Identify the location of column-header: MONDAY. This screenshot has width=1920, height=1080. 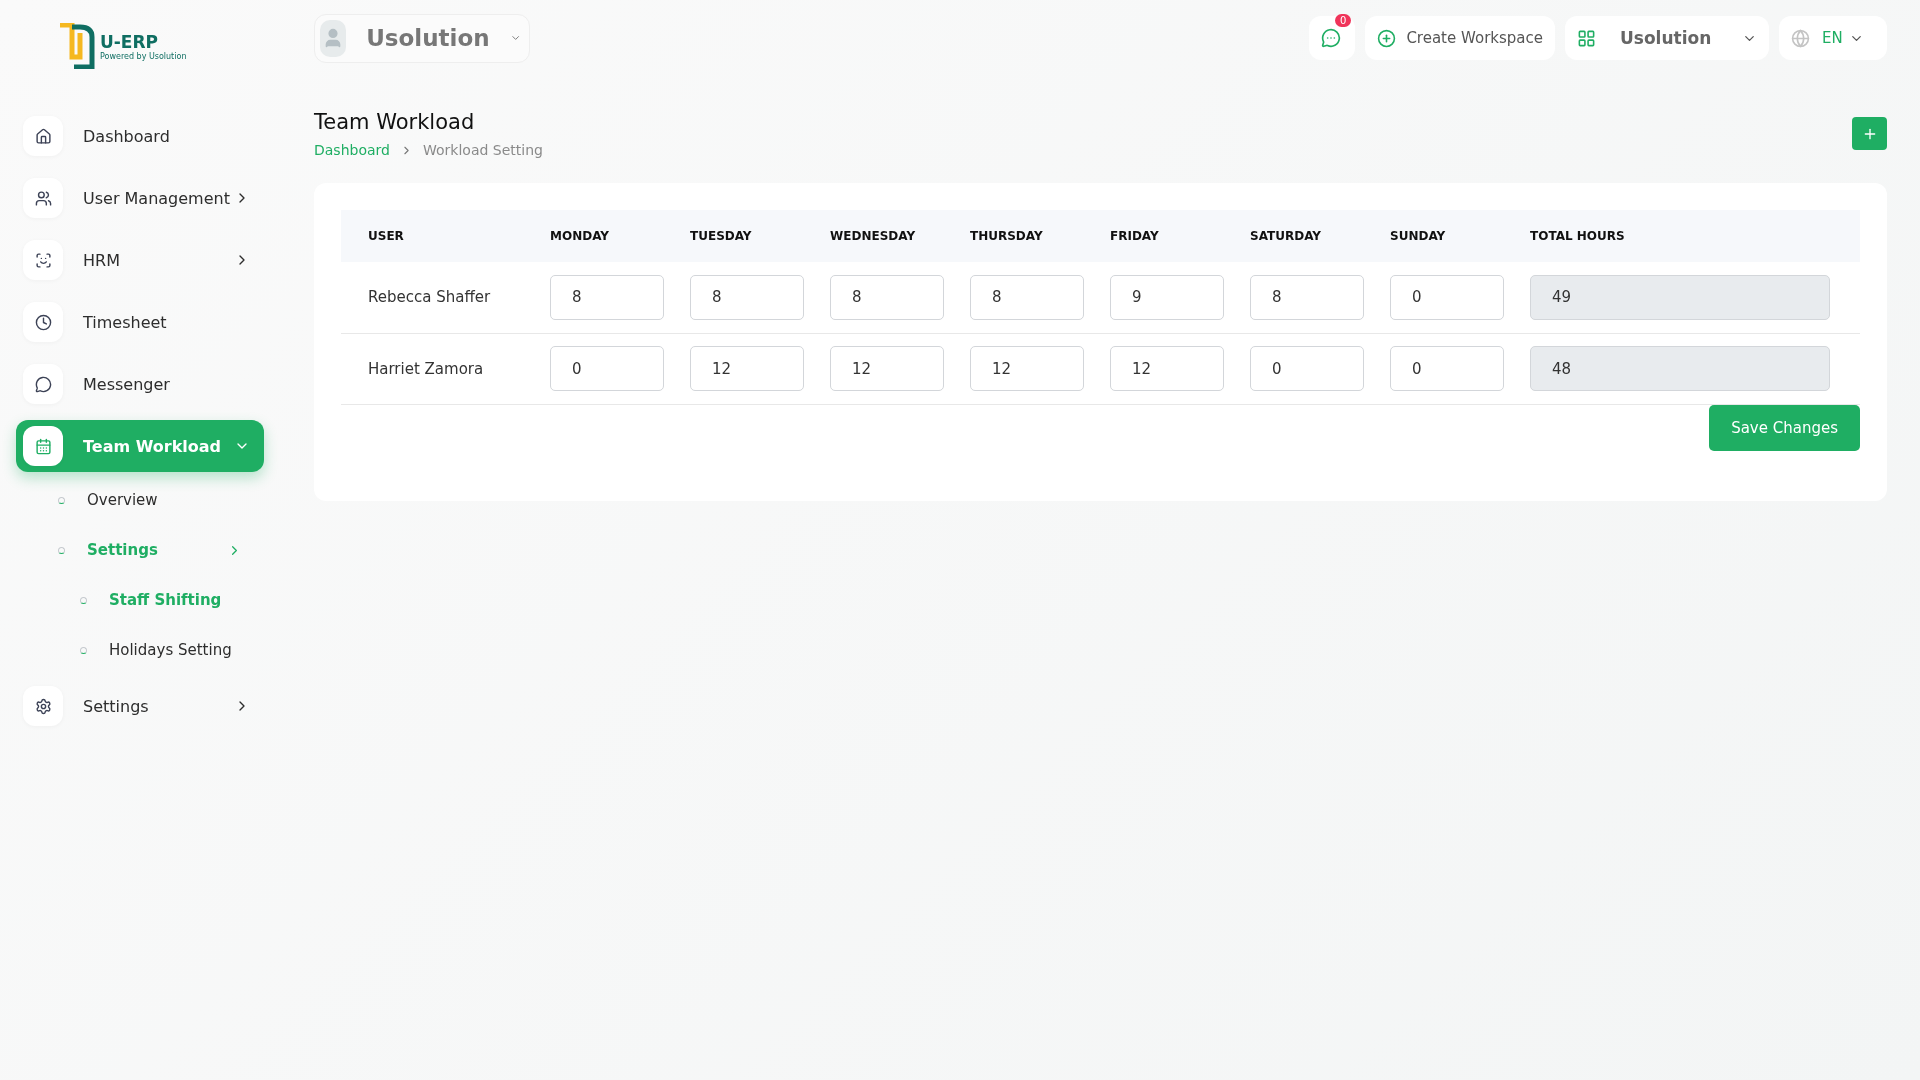
(593, 236).